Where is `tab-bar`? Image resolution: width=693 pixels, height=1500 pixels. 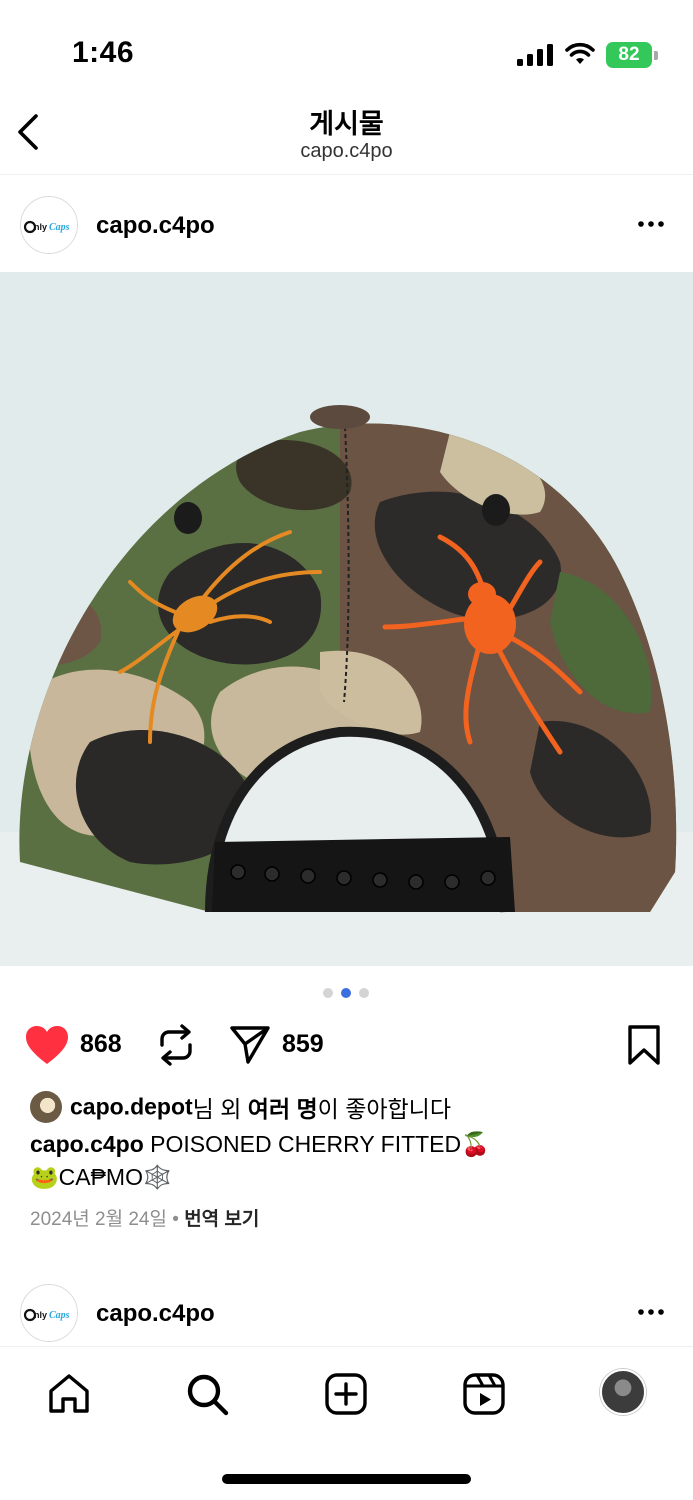
tab-bar is located at coordinates (346, 1397).